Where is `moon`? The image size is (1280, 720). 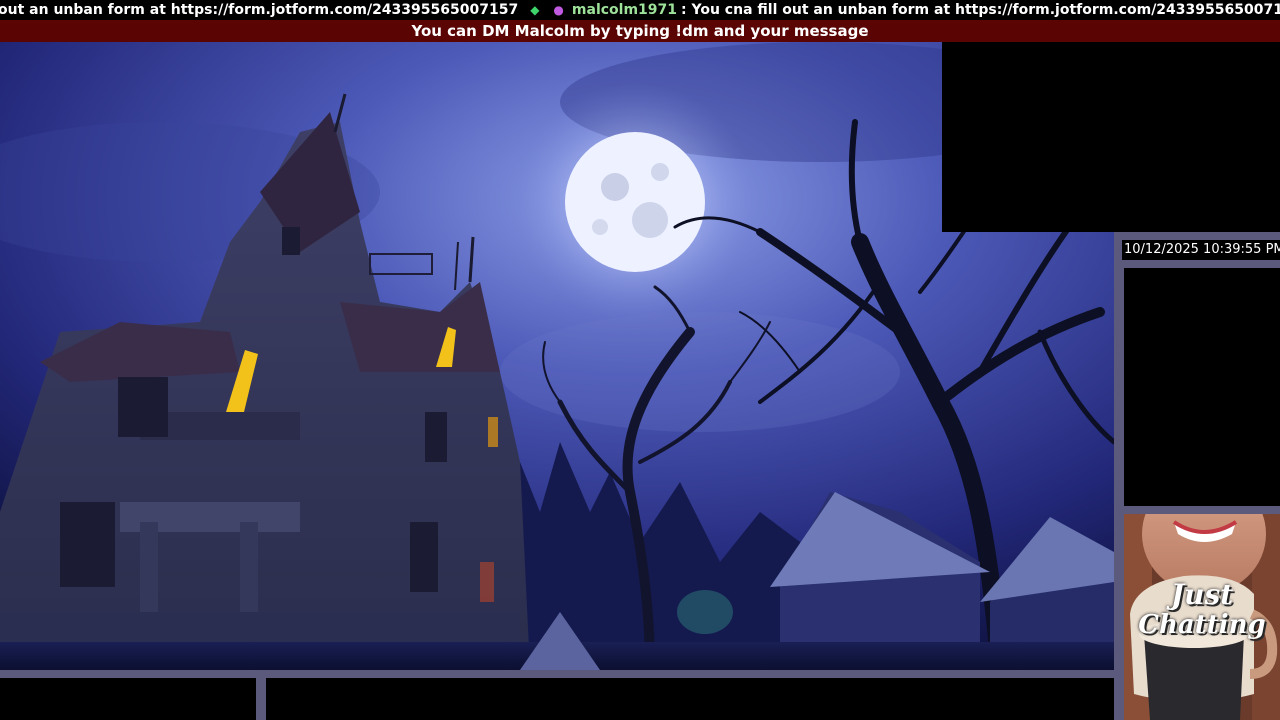
moon is located at coordinates (635, 202).